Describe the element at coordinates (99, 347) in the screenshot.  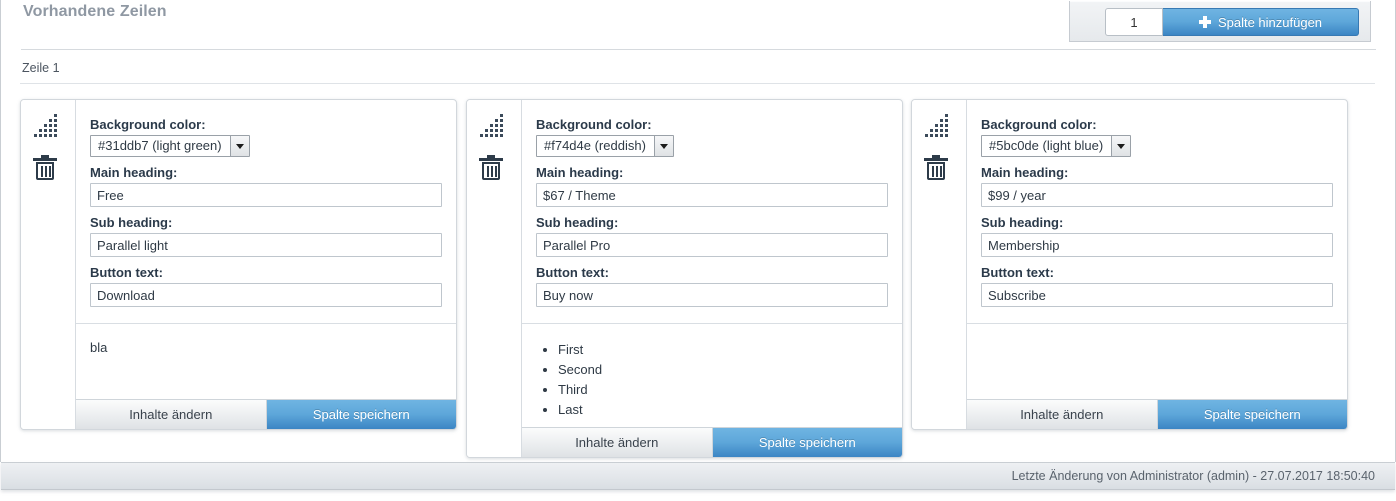
I see `body-text: bla` at that location.